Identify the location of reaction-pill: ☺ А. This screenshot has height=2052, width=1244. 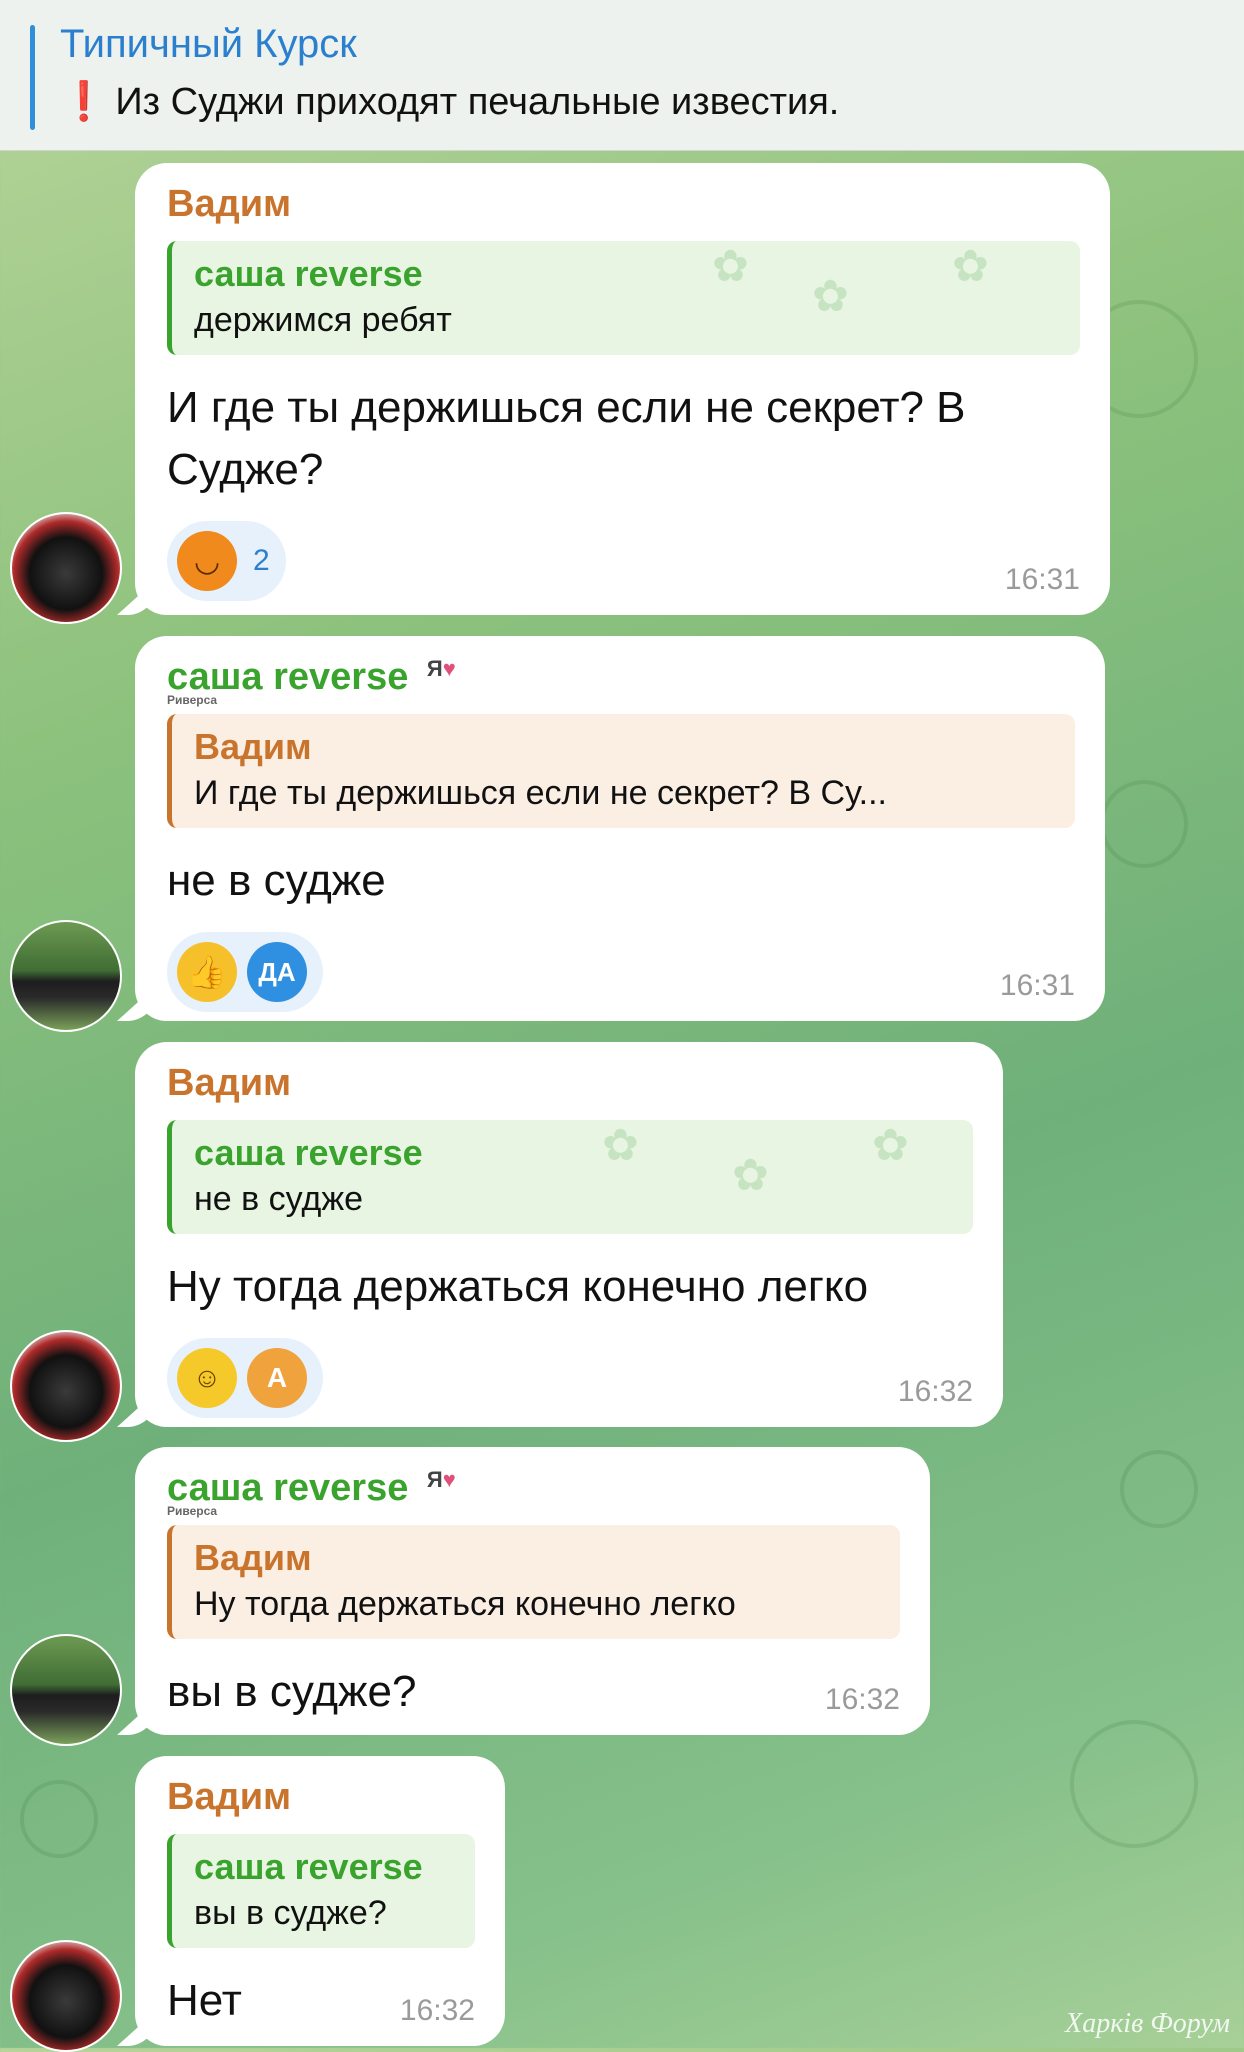
(245, 1378).